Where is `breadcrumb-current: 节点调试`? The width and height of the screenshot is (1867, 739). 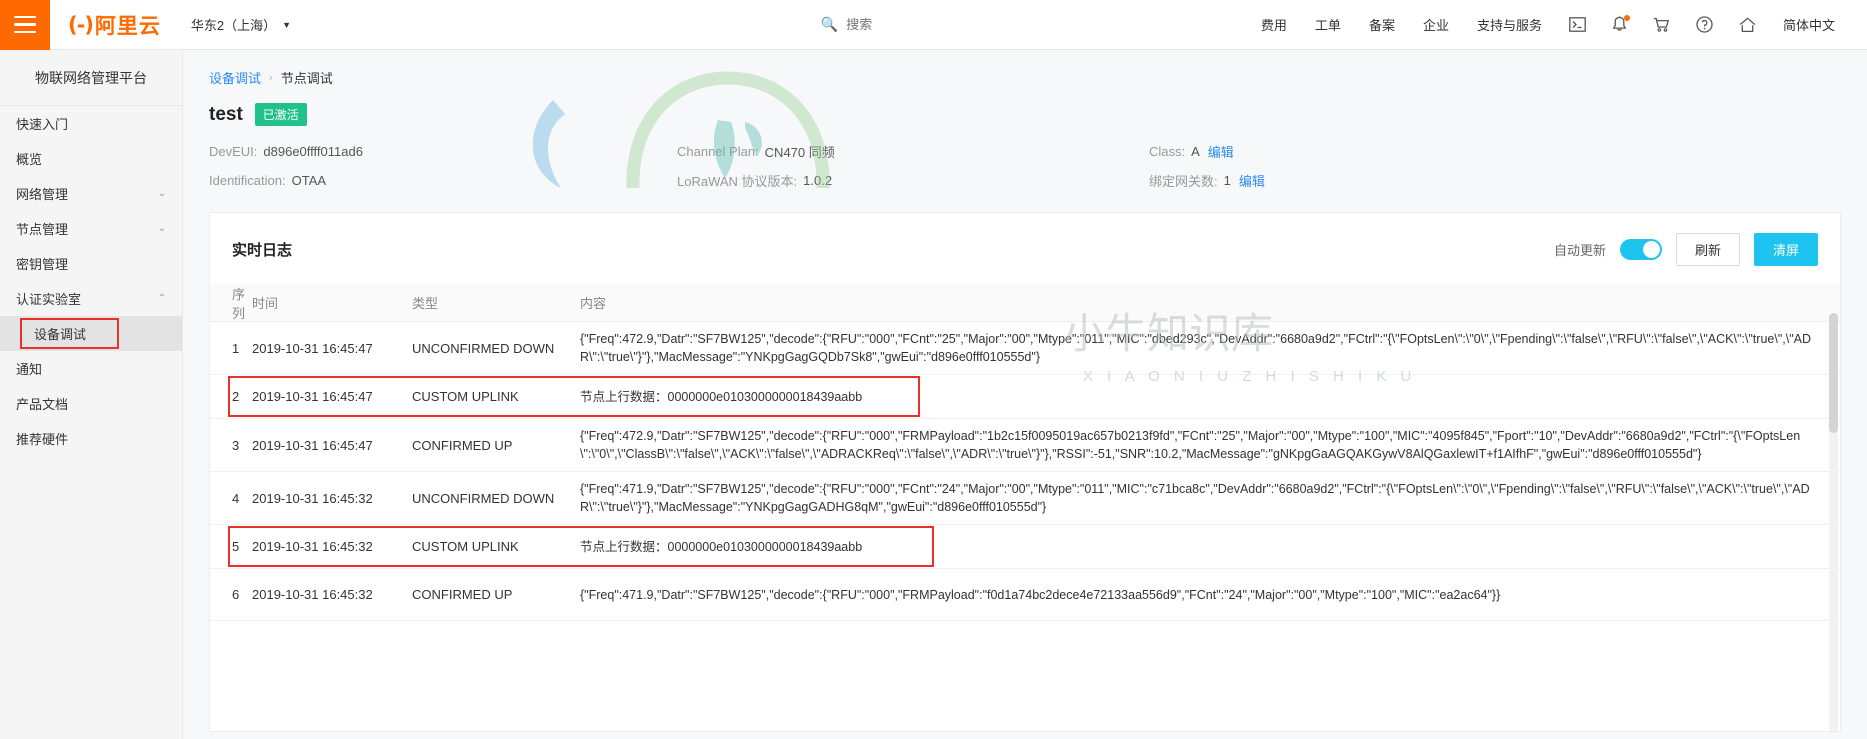
breadcrumb-current: 节点调试 is located at coordinates (306, 78).